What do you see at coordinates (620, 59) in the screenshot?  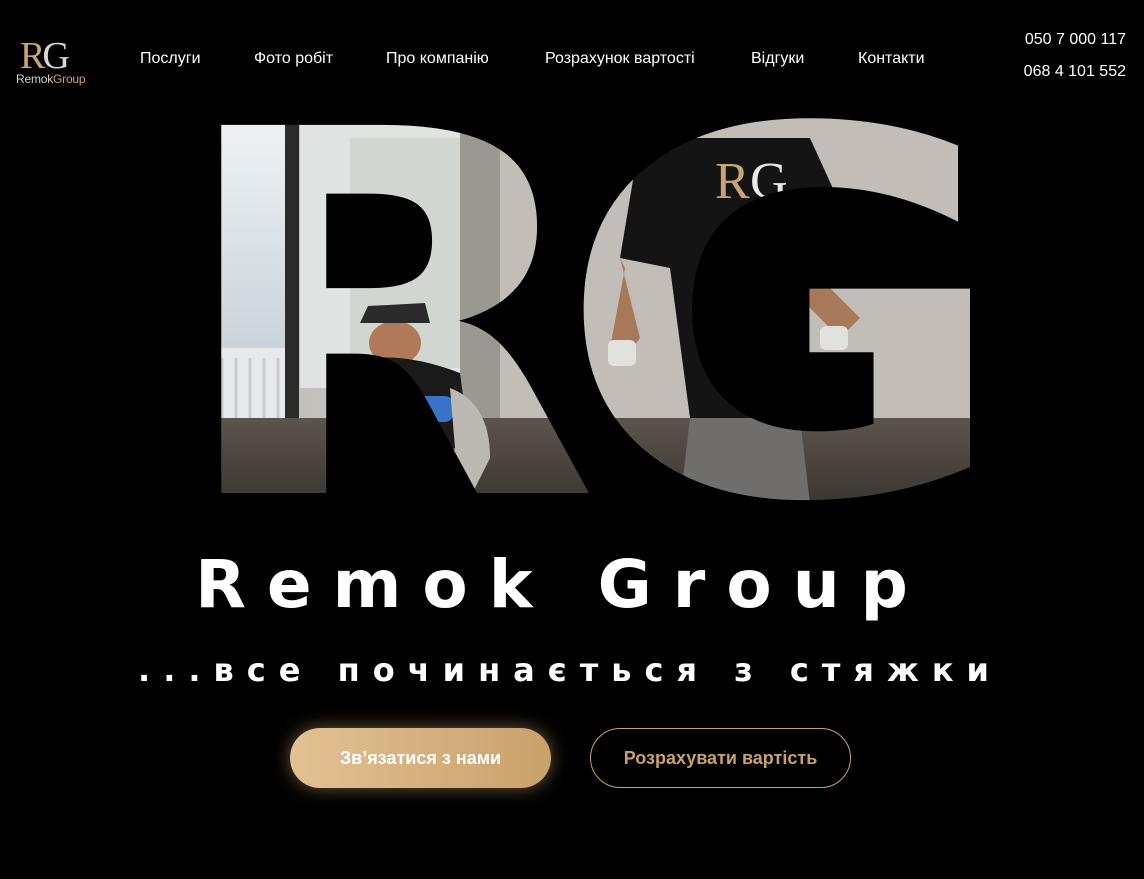 I see `nav-item-pricing: Розрахунок вартості` at bounding box center [620, 59].